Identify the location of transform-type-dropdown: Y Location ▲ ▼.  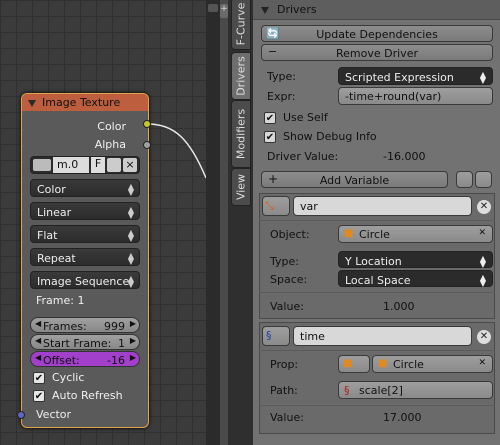
(415, 260).